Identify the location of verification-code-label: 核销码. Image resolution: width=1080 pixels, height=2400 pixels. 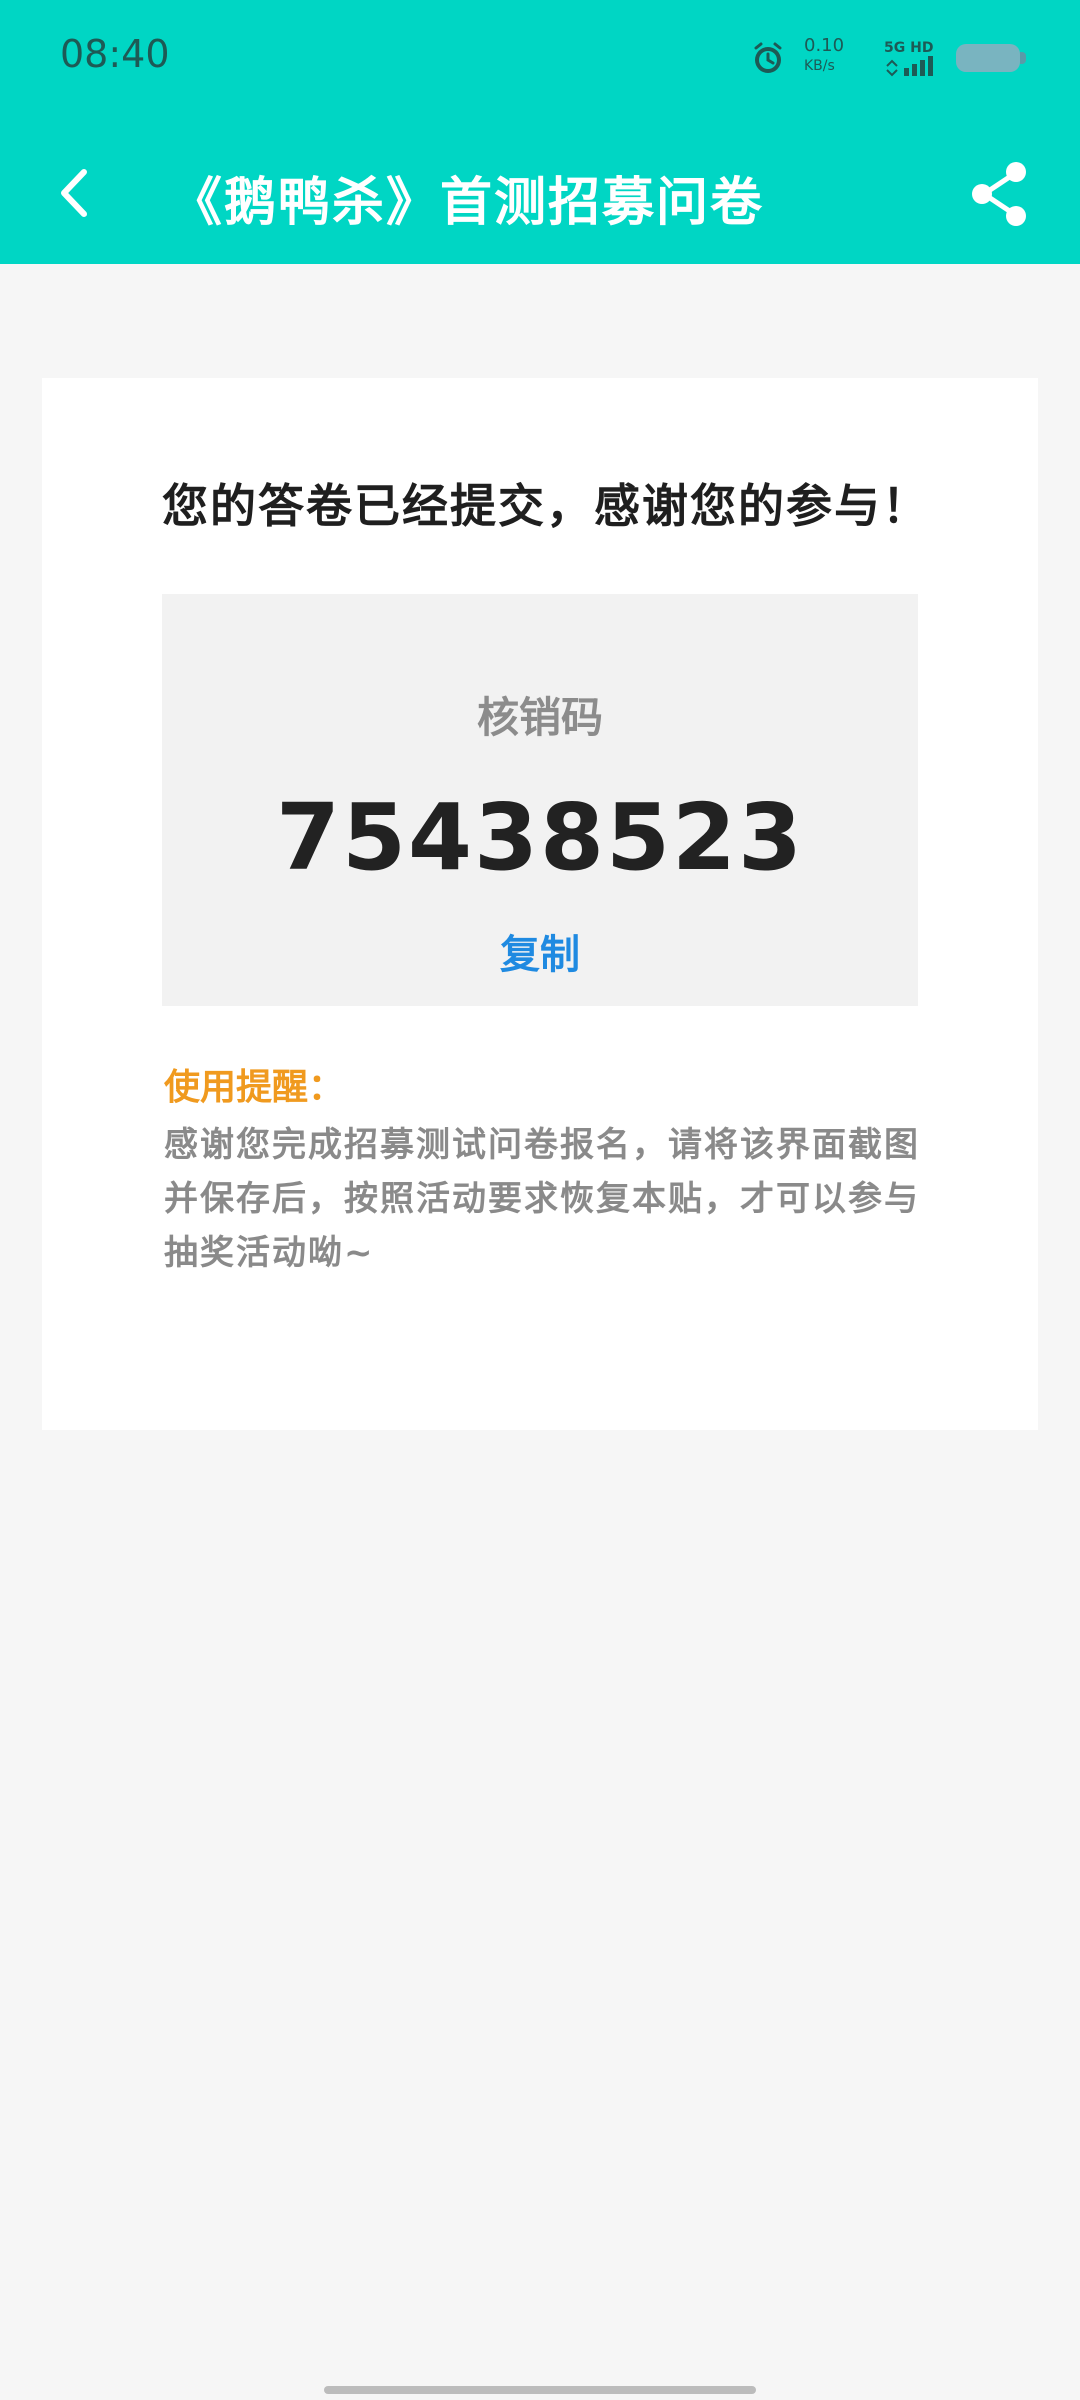
(539, 717).